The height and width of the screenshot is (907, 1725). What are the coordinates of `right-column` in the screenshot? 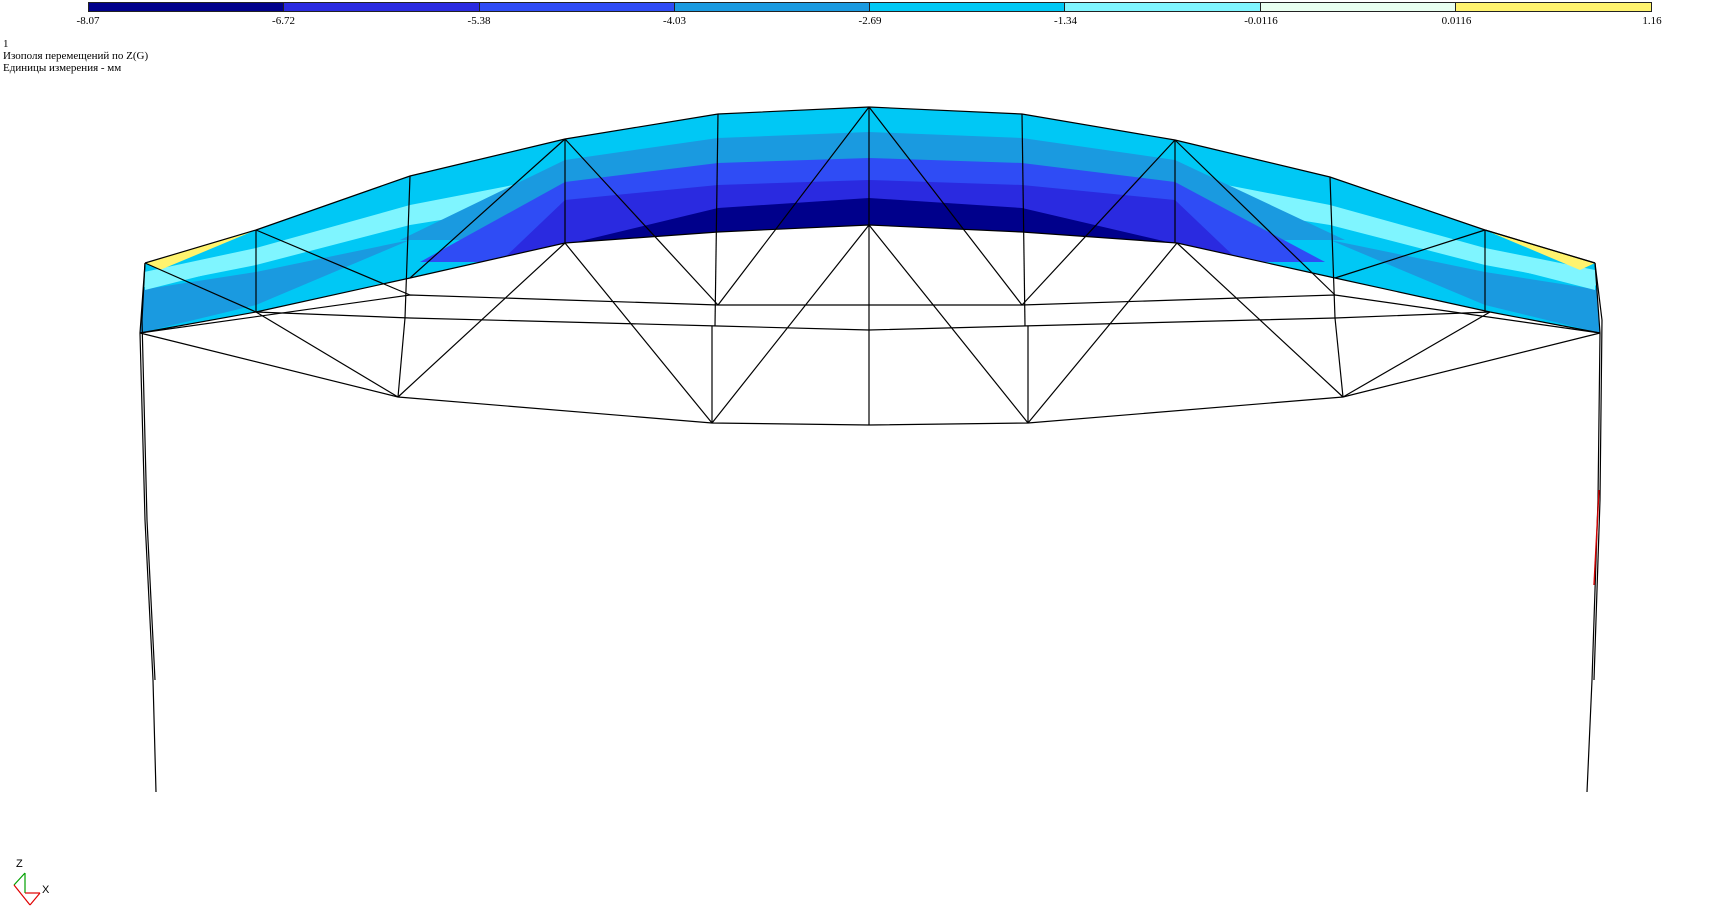 It's located at (1593, 527).